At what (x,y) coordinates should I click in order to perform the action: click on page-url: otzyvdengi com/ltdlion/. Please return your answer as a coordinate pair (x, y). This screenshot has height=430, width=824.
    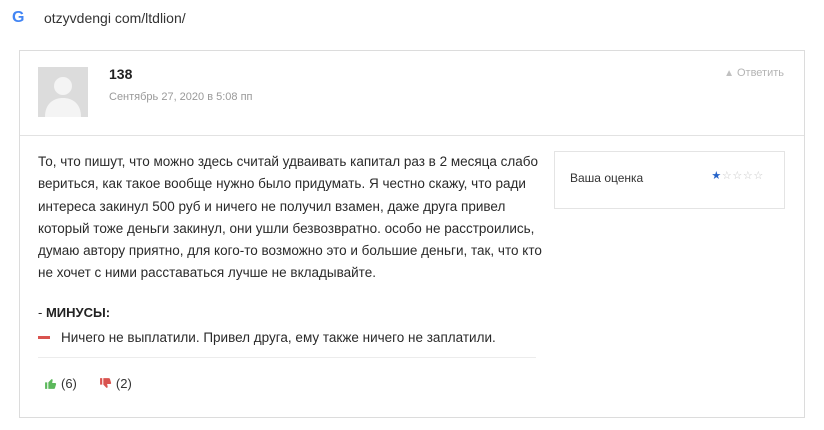
    Looking at the image, I should click on (115, 18).